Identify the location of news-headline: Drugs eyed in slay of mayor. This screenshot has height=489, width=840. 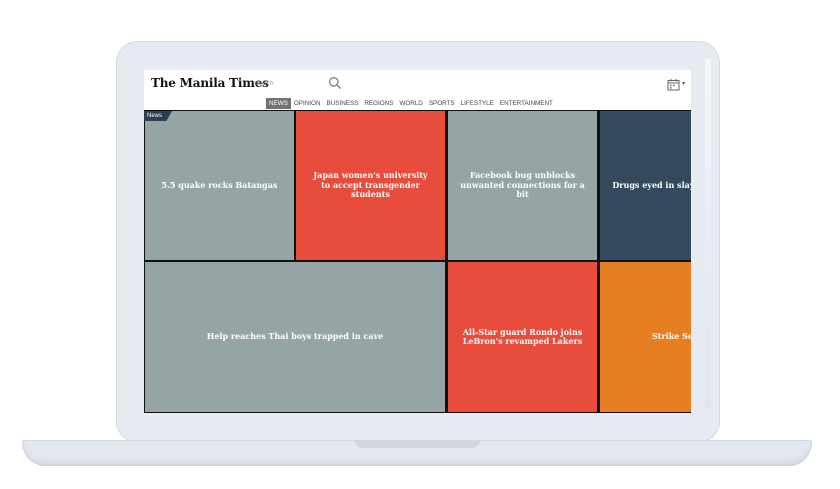
(651, 184).